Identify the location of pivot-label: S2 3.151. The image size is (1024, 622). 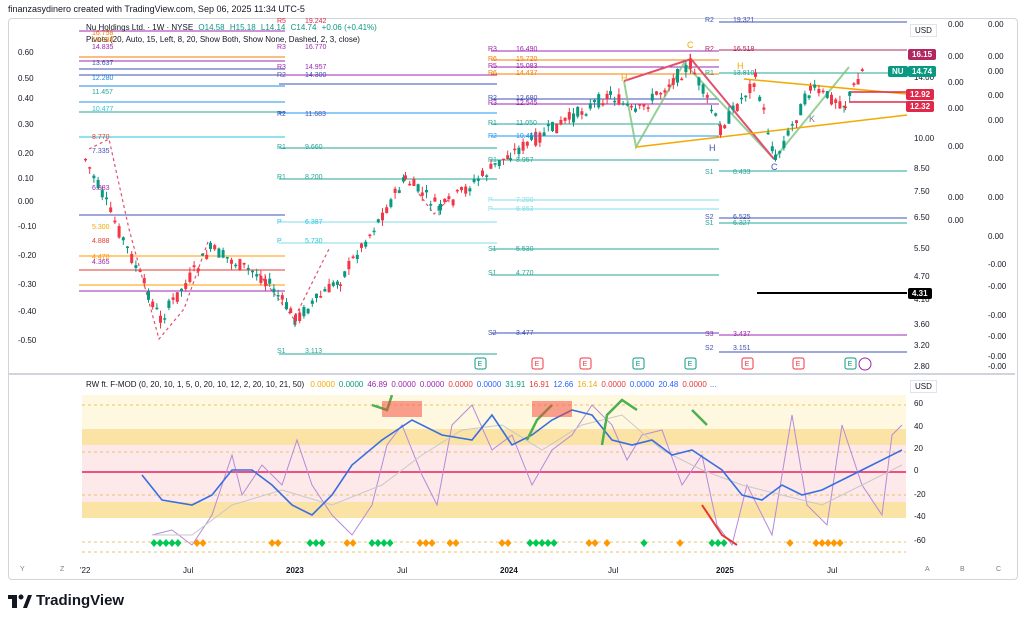
(728, 348).